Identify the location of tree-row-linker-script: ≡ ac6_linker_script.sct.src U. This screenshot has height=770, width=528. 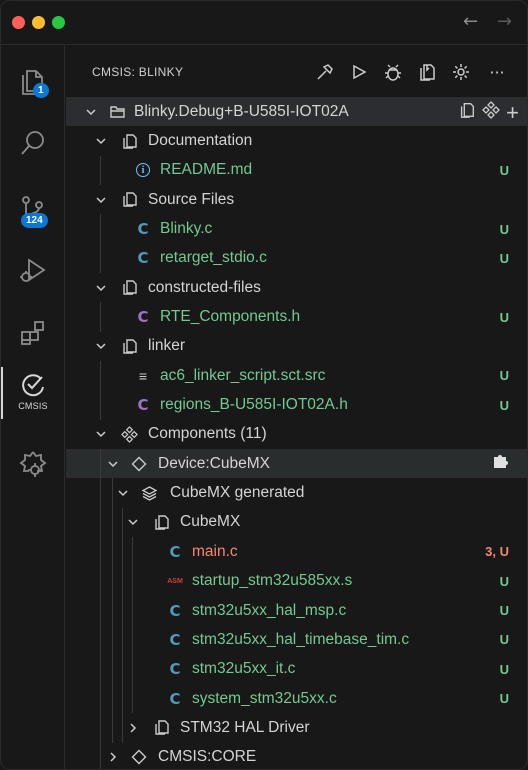
(296, 376).